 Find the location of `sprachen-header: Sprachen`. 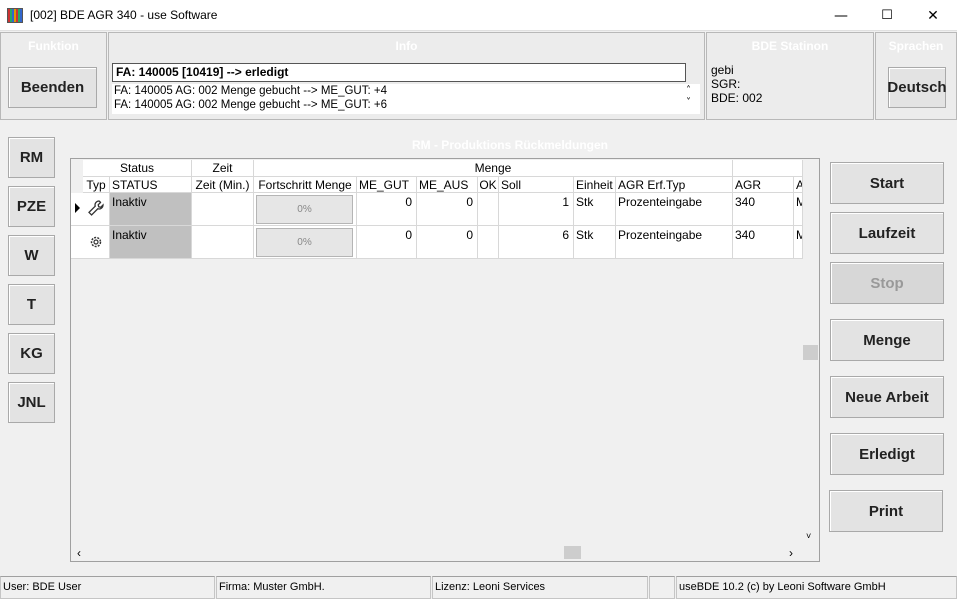

sprachen-header: Sprachen is located at coordinates (916, 46).